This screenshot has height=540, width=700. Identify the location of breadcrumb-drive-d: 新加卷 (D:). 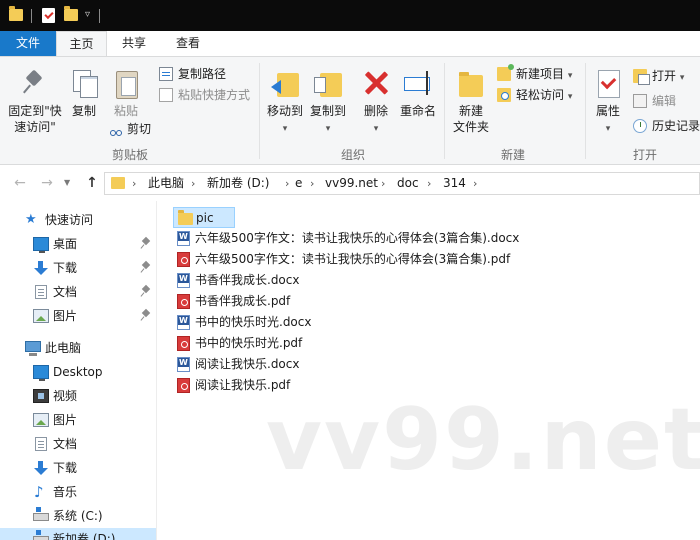
(238, 183).